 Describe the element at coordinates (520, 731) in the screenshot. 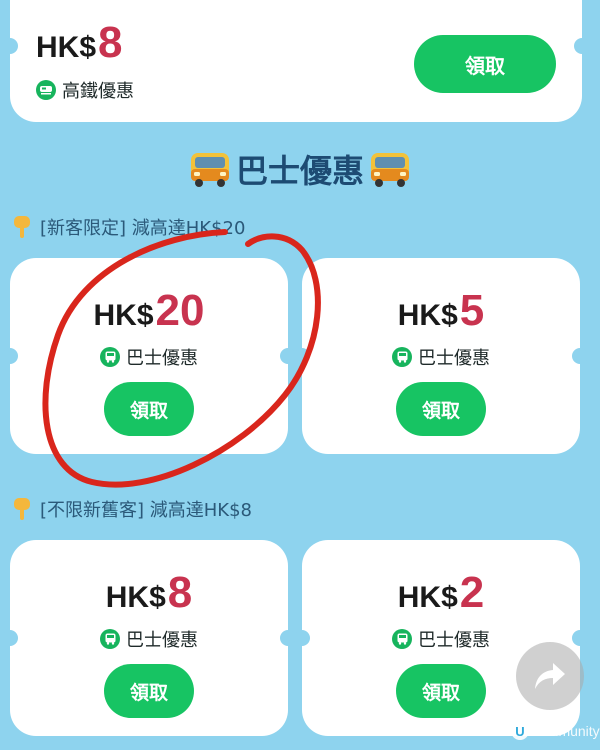

I see `watermark-logo: U` at that location.